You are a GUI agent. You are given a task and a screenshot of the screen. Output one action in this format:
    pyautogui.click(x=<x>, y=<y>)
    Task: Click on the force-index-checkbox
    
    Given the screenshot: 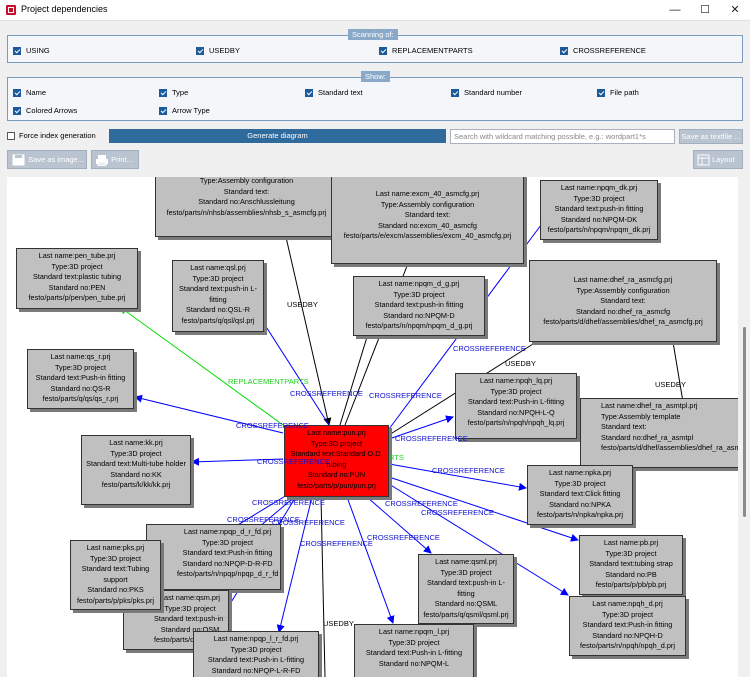 What is the action you would take?
    pyautogui.click(x=11, y=136)
    